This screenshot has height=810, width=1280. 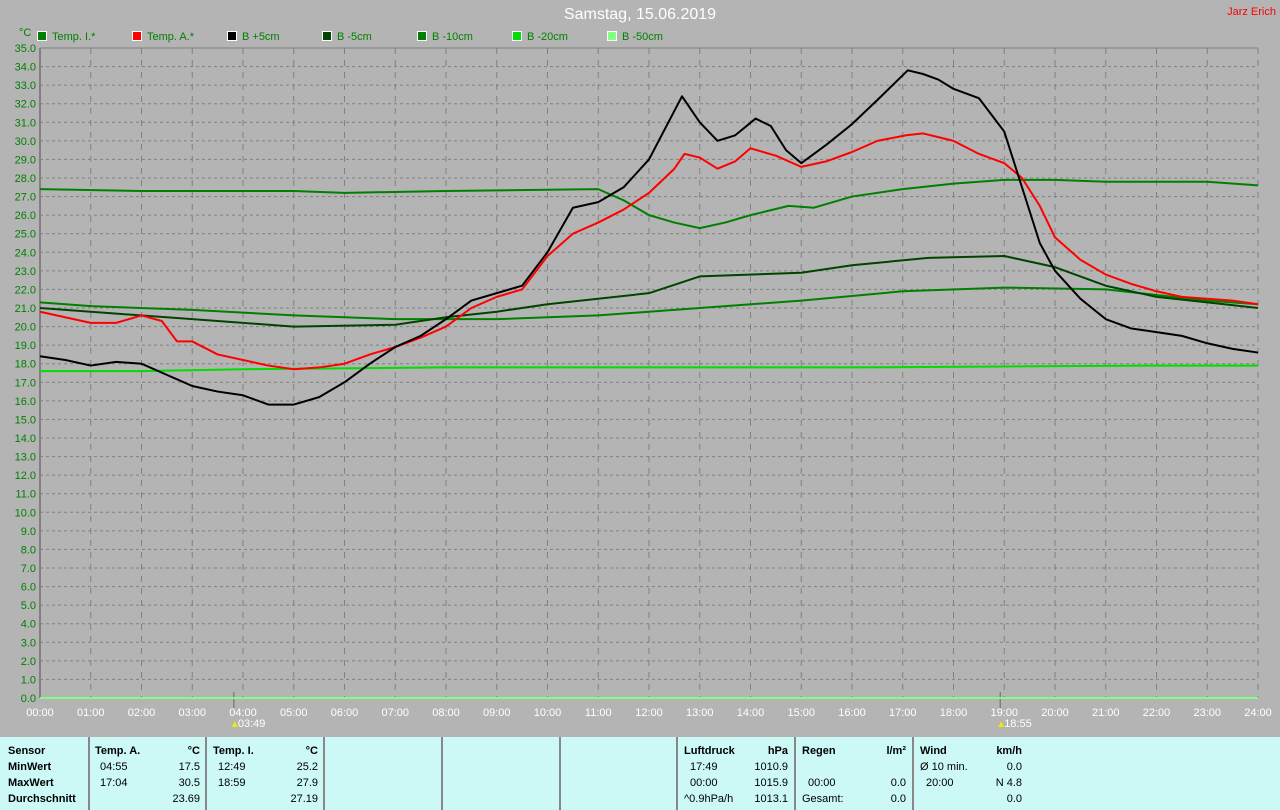 I want to click on y-tick-label: 2.0, so click(x=28, y=662).